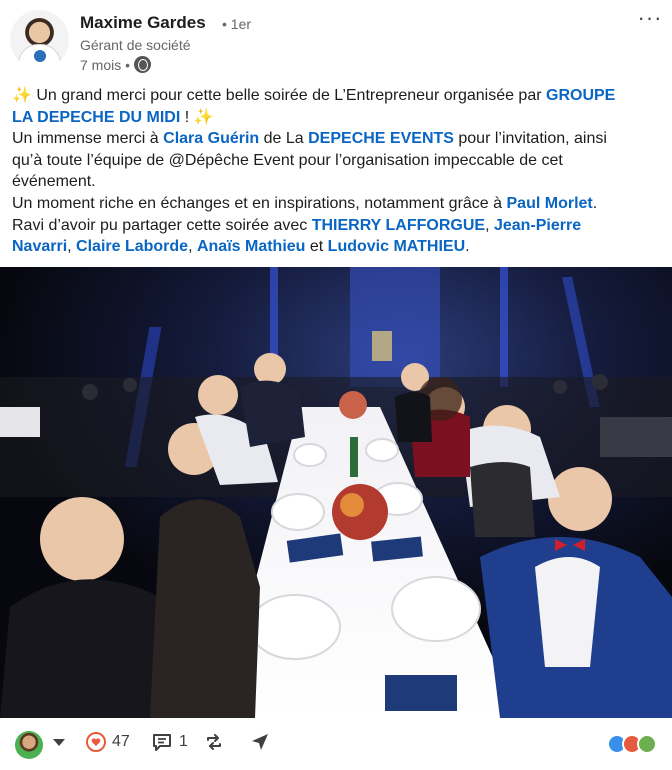  Describe the element at coordinates (143, 23) in the screenshot. I see `author-name: Maxime Gardes` at that location.